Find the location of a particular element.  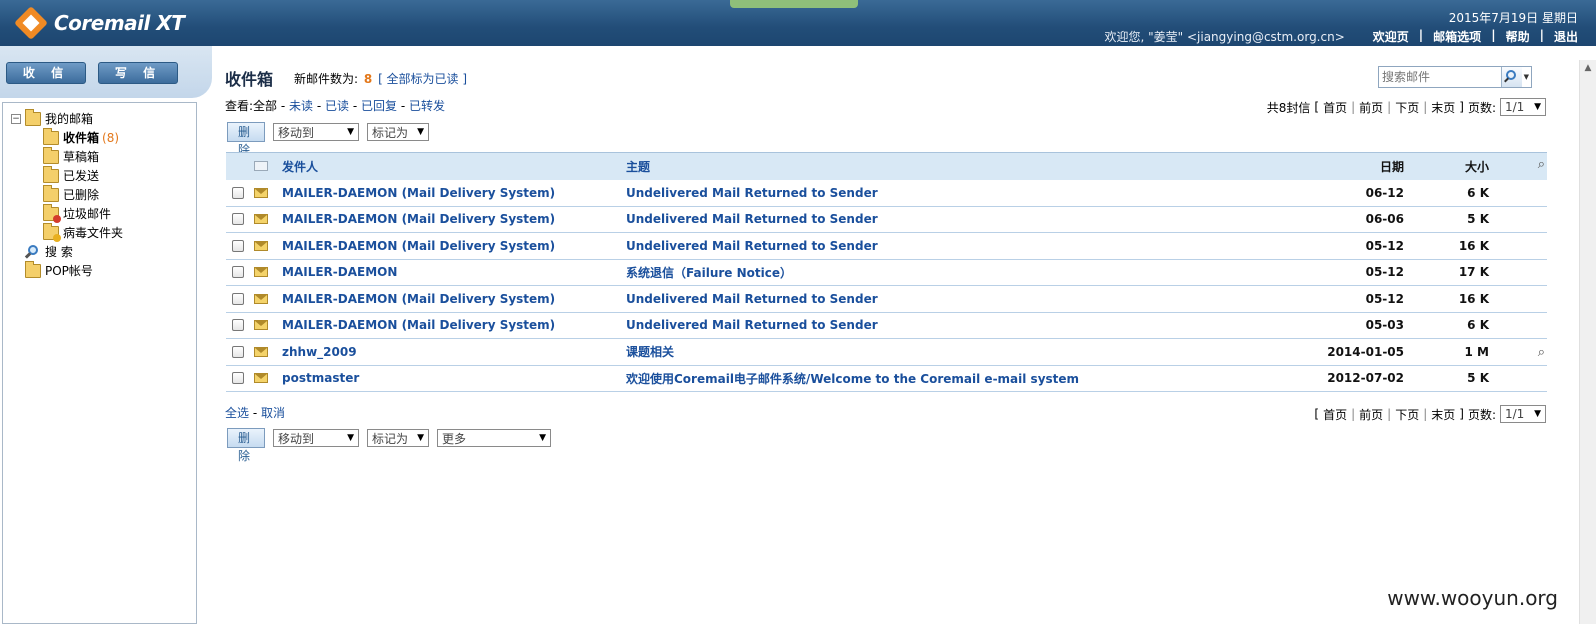

search-dropdown-icon: ▼ is located at coordinates (1526, 77).